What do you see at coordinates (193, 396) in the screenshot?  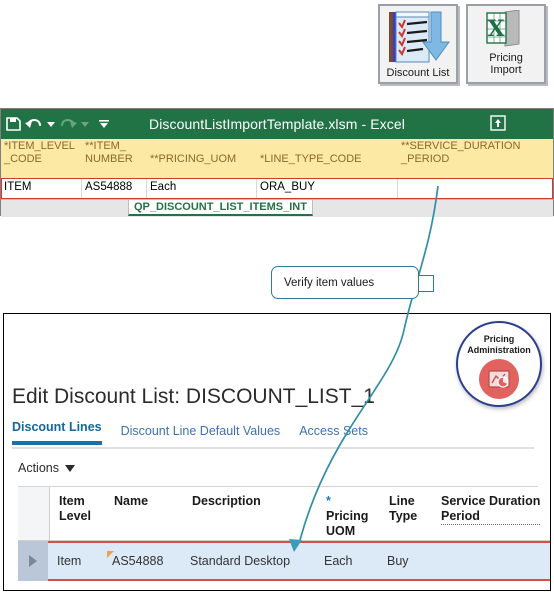 I see `page-title: Edit Discount List: DISCOUNT_LIST_1` at bounding box center [193, 396].